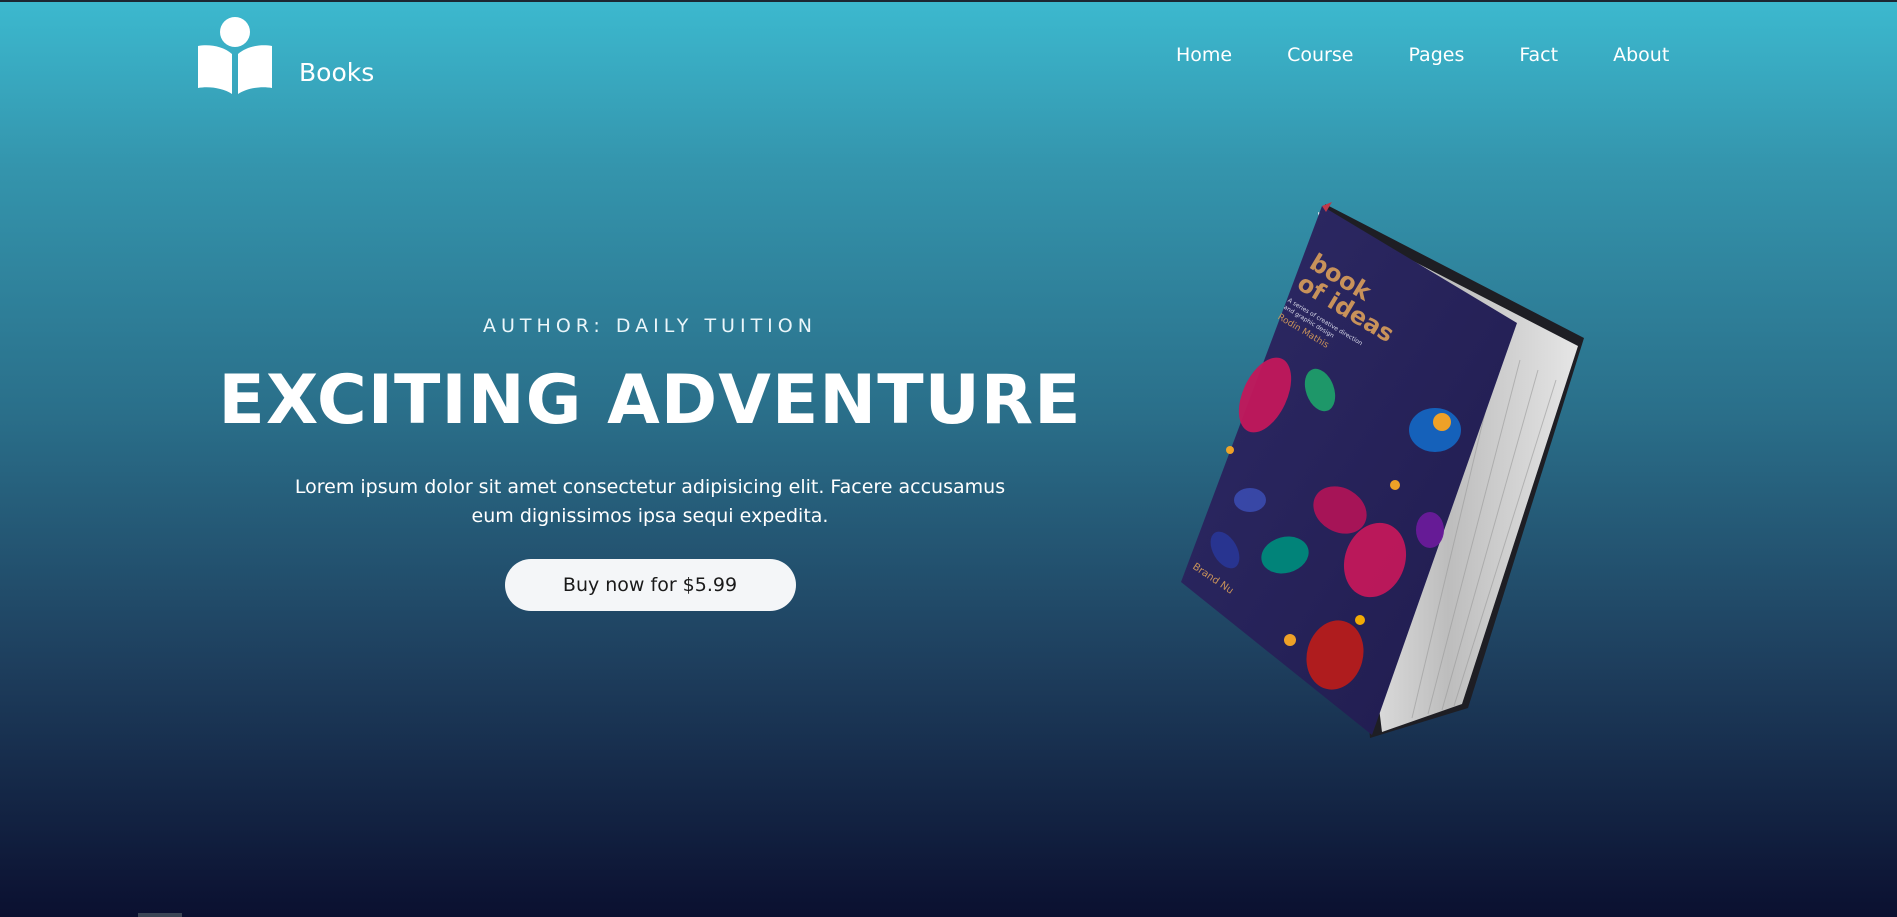 The width and height of the screenshot is (1897, 917). Describe the element at coordinates (1436, 55) in the screenshot. I see `nav-pages: Pages` at that location.